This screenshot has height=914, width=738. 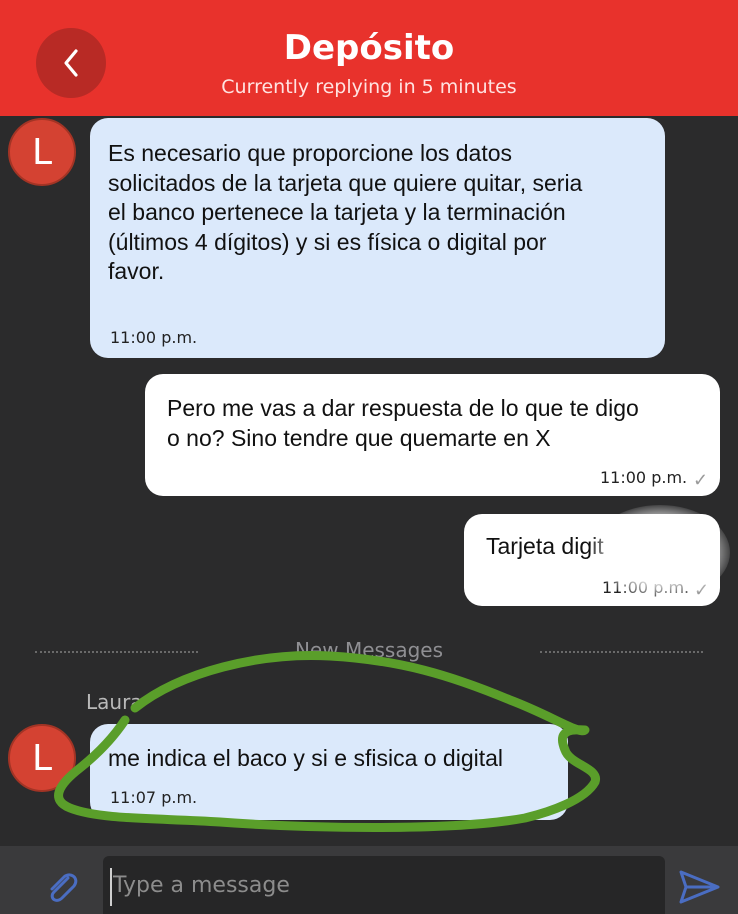 What do you see at coordinates (114, 702) in the screenshot?
I see `sender-name: Laura` at bounding box center [114, 702].